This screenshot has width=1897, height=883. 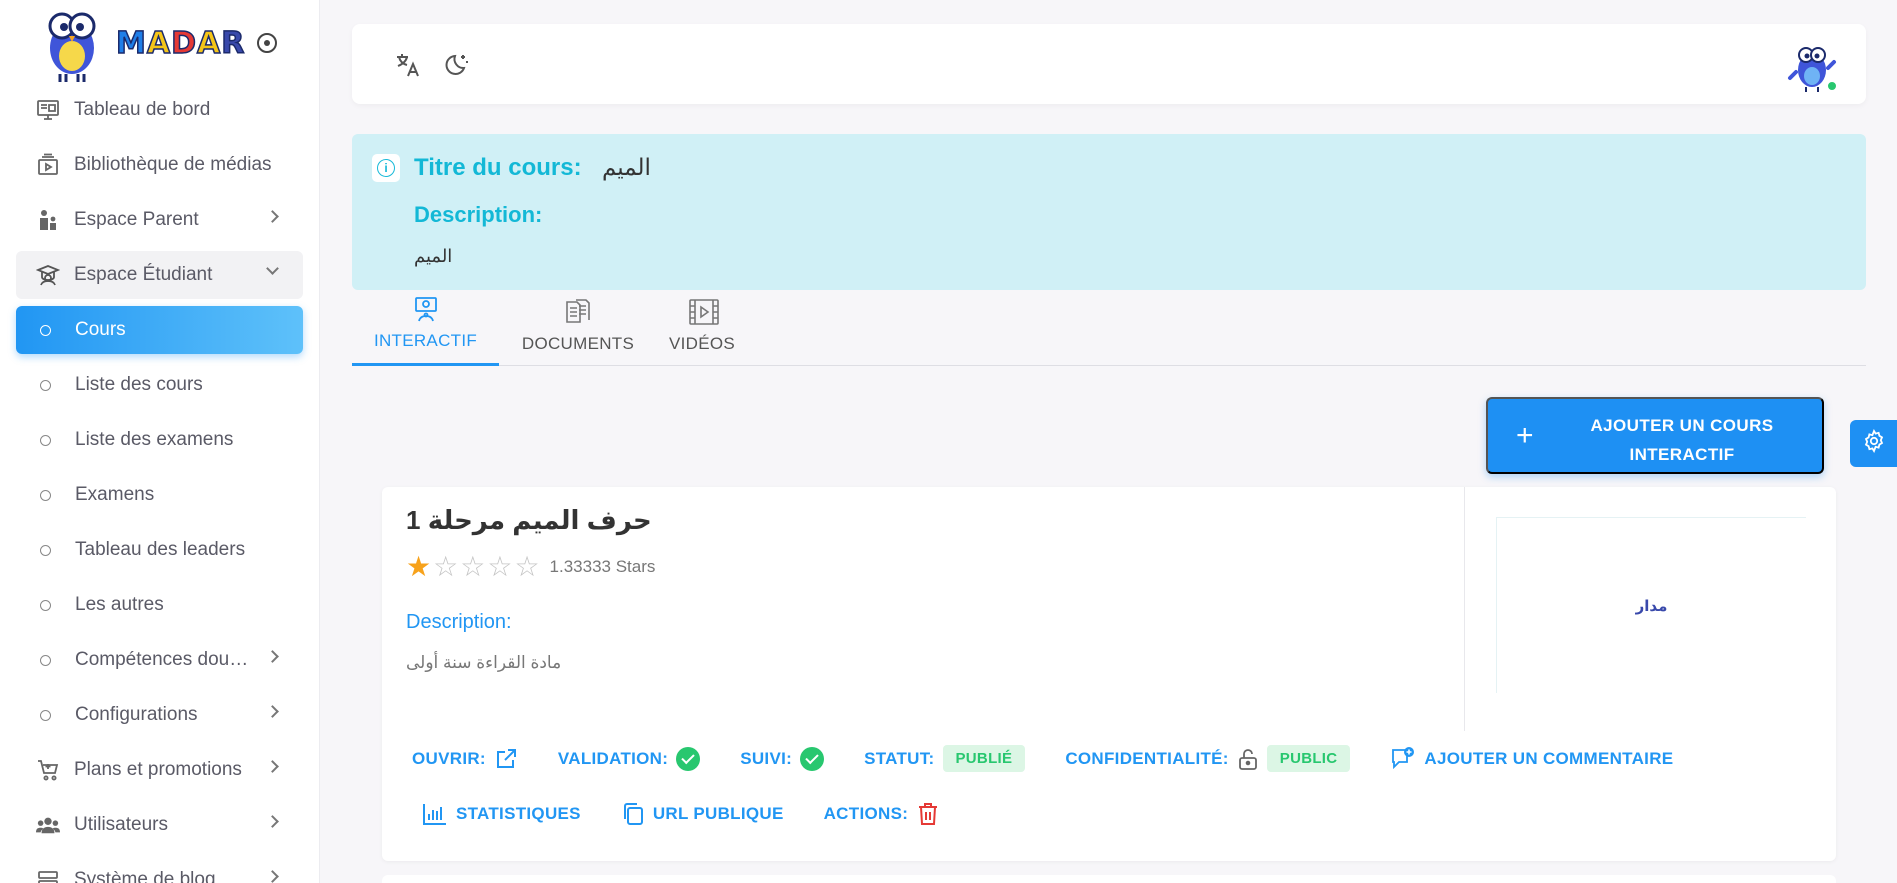 I want to click on sidebar-subitem-configurations: Configurations, so click(x=159, y=715).